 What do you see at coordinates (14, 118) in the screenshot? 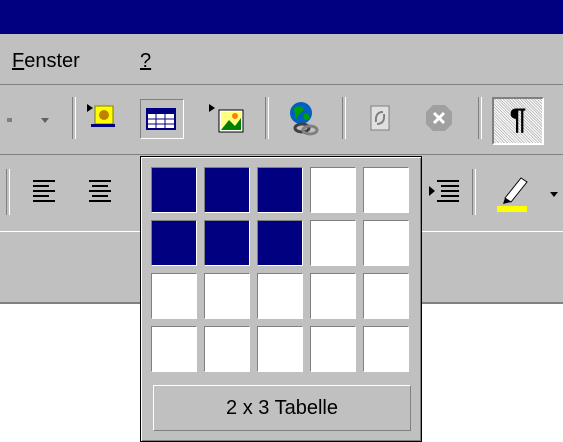
I see `partial-button` at bounding box center [14, 118].